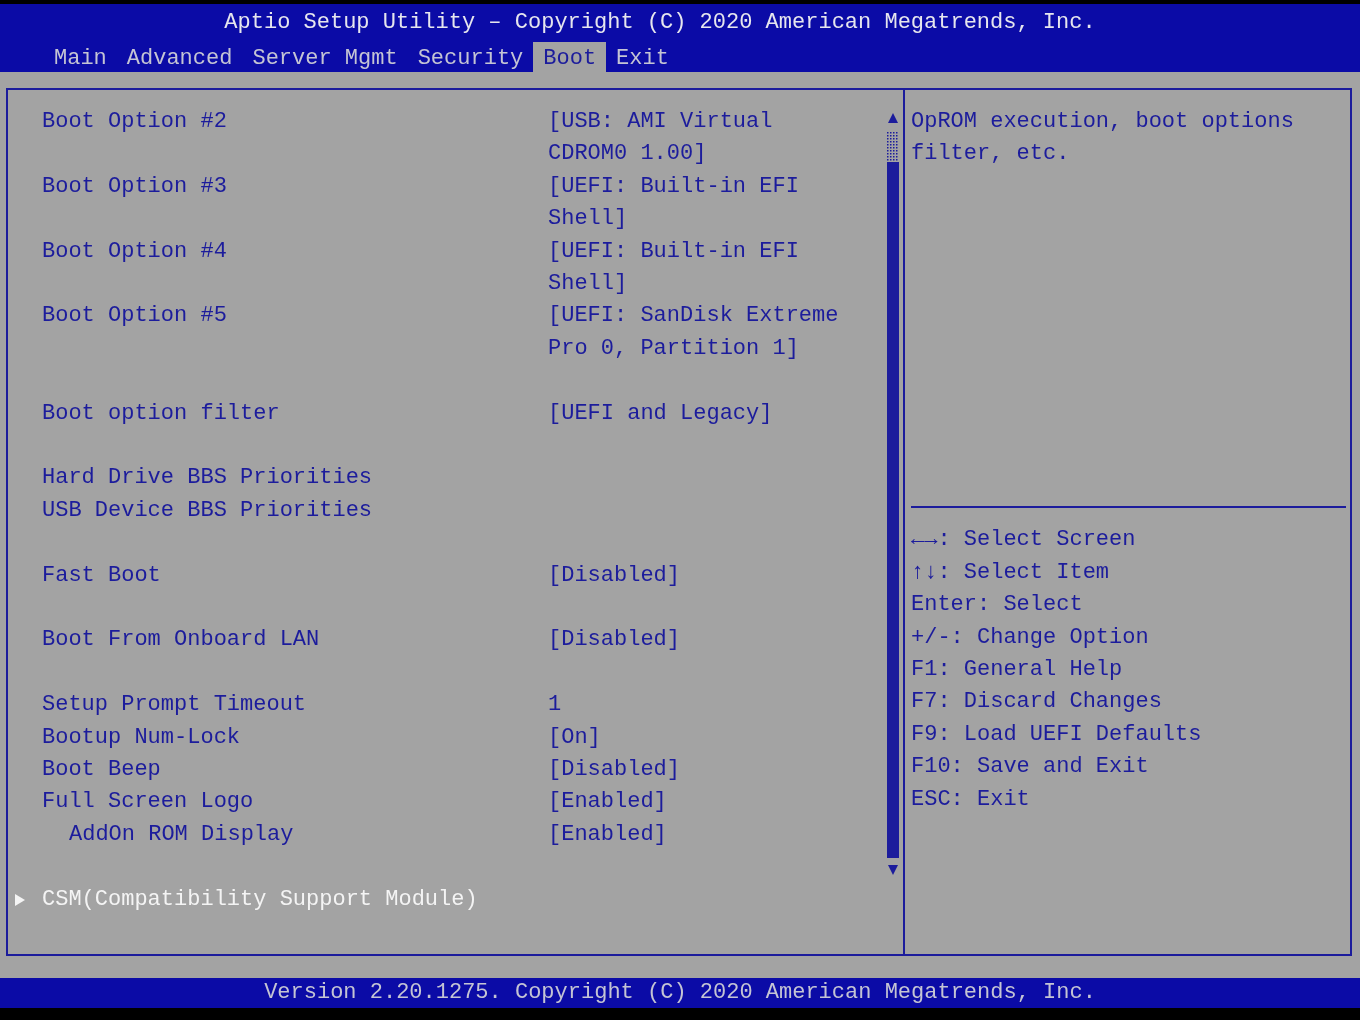  I want to click on key-hint: F10: Save and Exit, so click(1030, 767).